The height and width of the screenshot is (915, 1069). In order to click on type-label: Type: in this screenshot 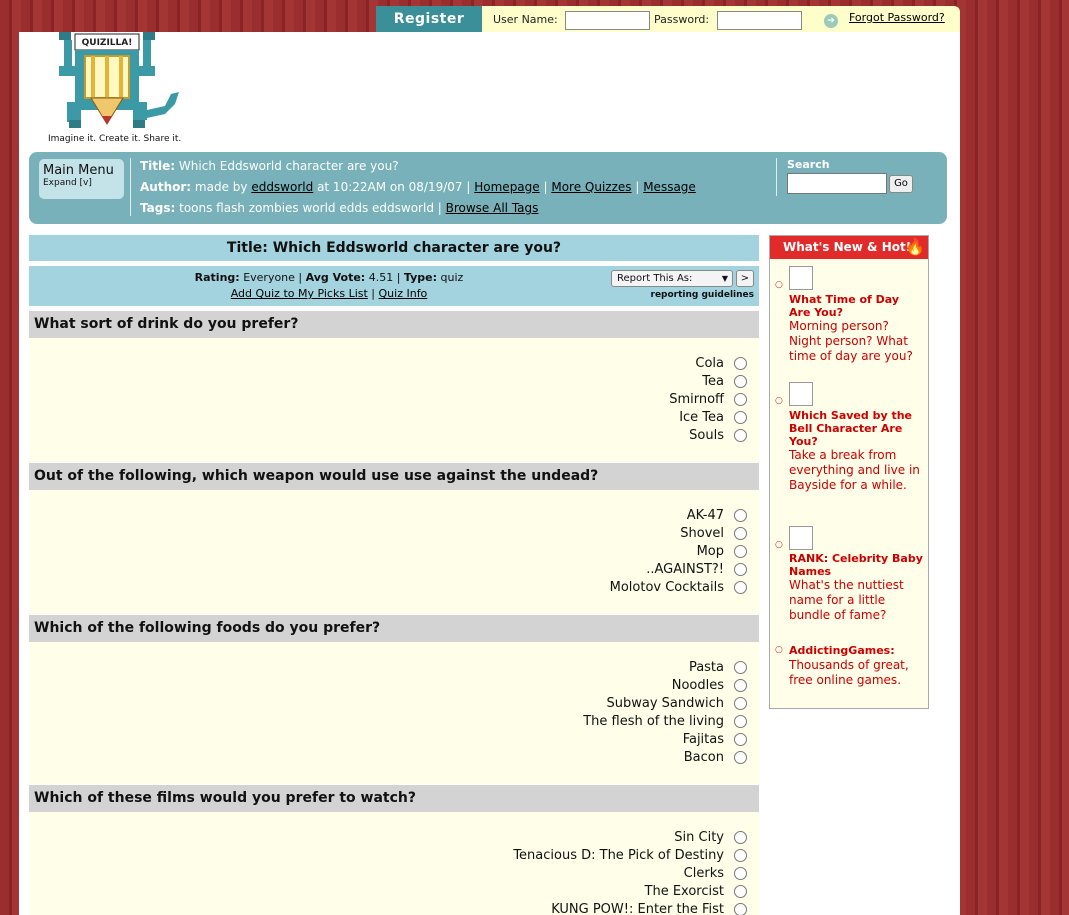, I will do `click(420, 277)`.